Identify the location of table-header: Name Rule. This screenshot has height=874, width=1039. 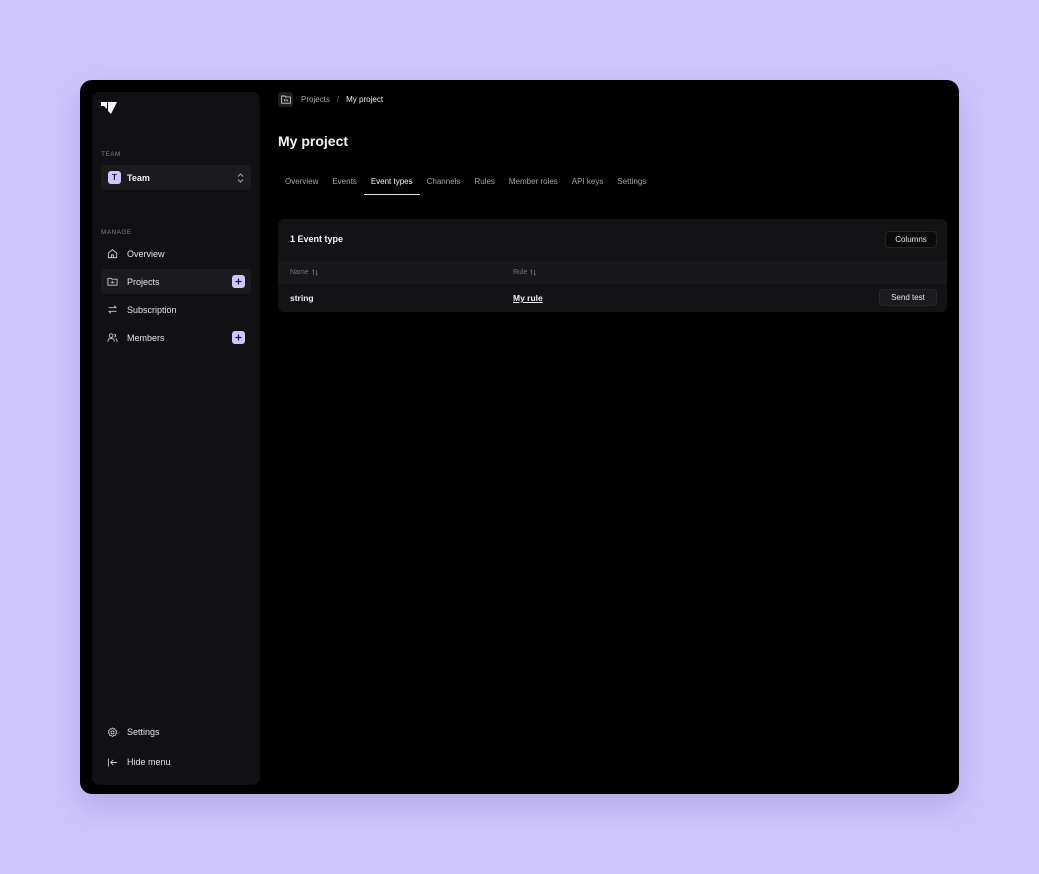
(612, 272).